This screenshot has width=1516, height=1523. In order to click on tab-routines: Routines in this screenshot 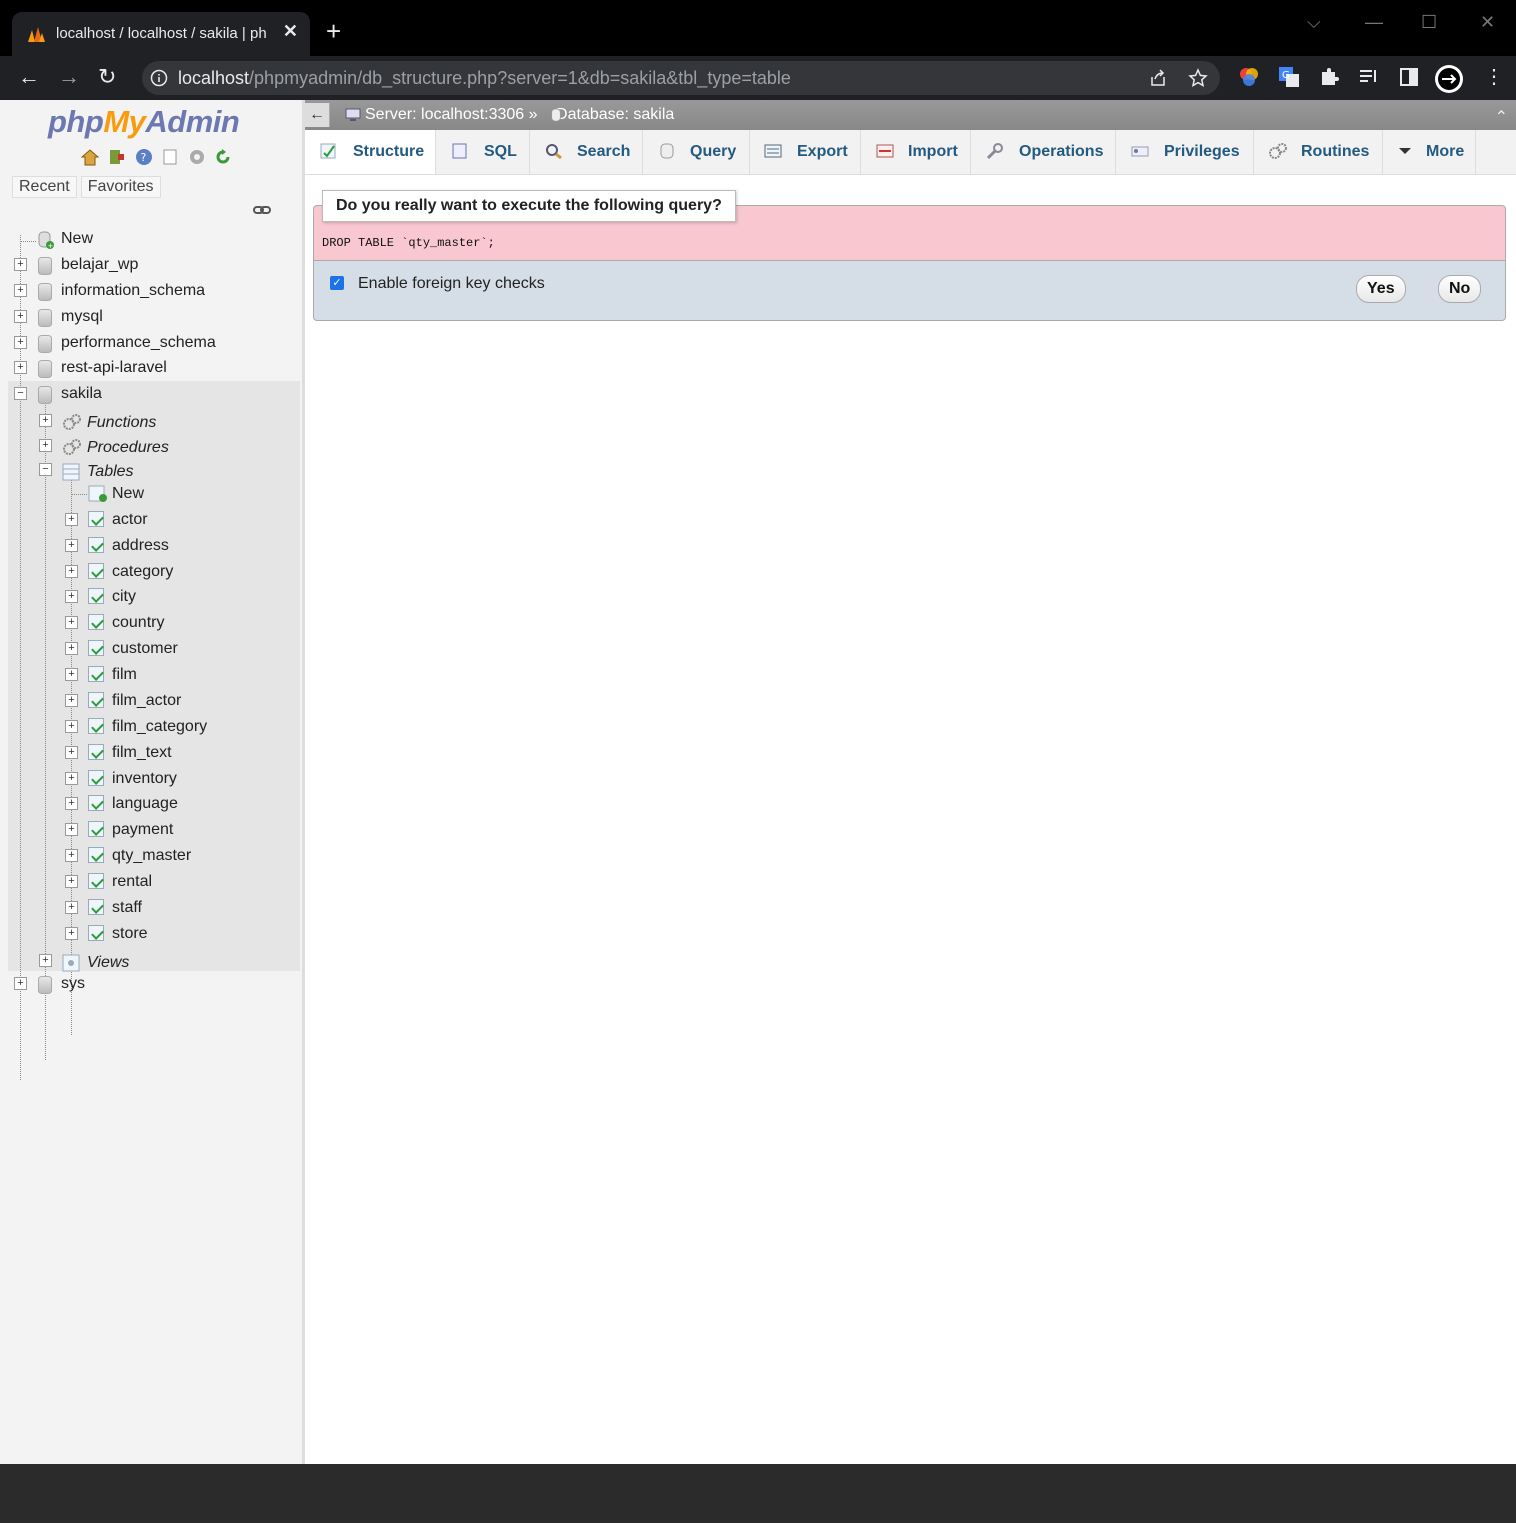, I will do `click(1318, 152)`.